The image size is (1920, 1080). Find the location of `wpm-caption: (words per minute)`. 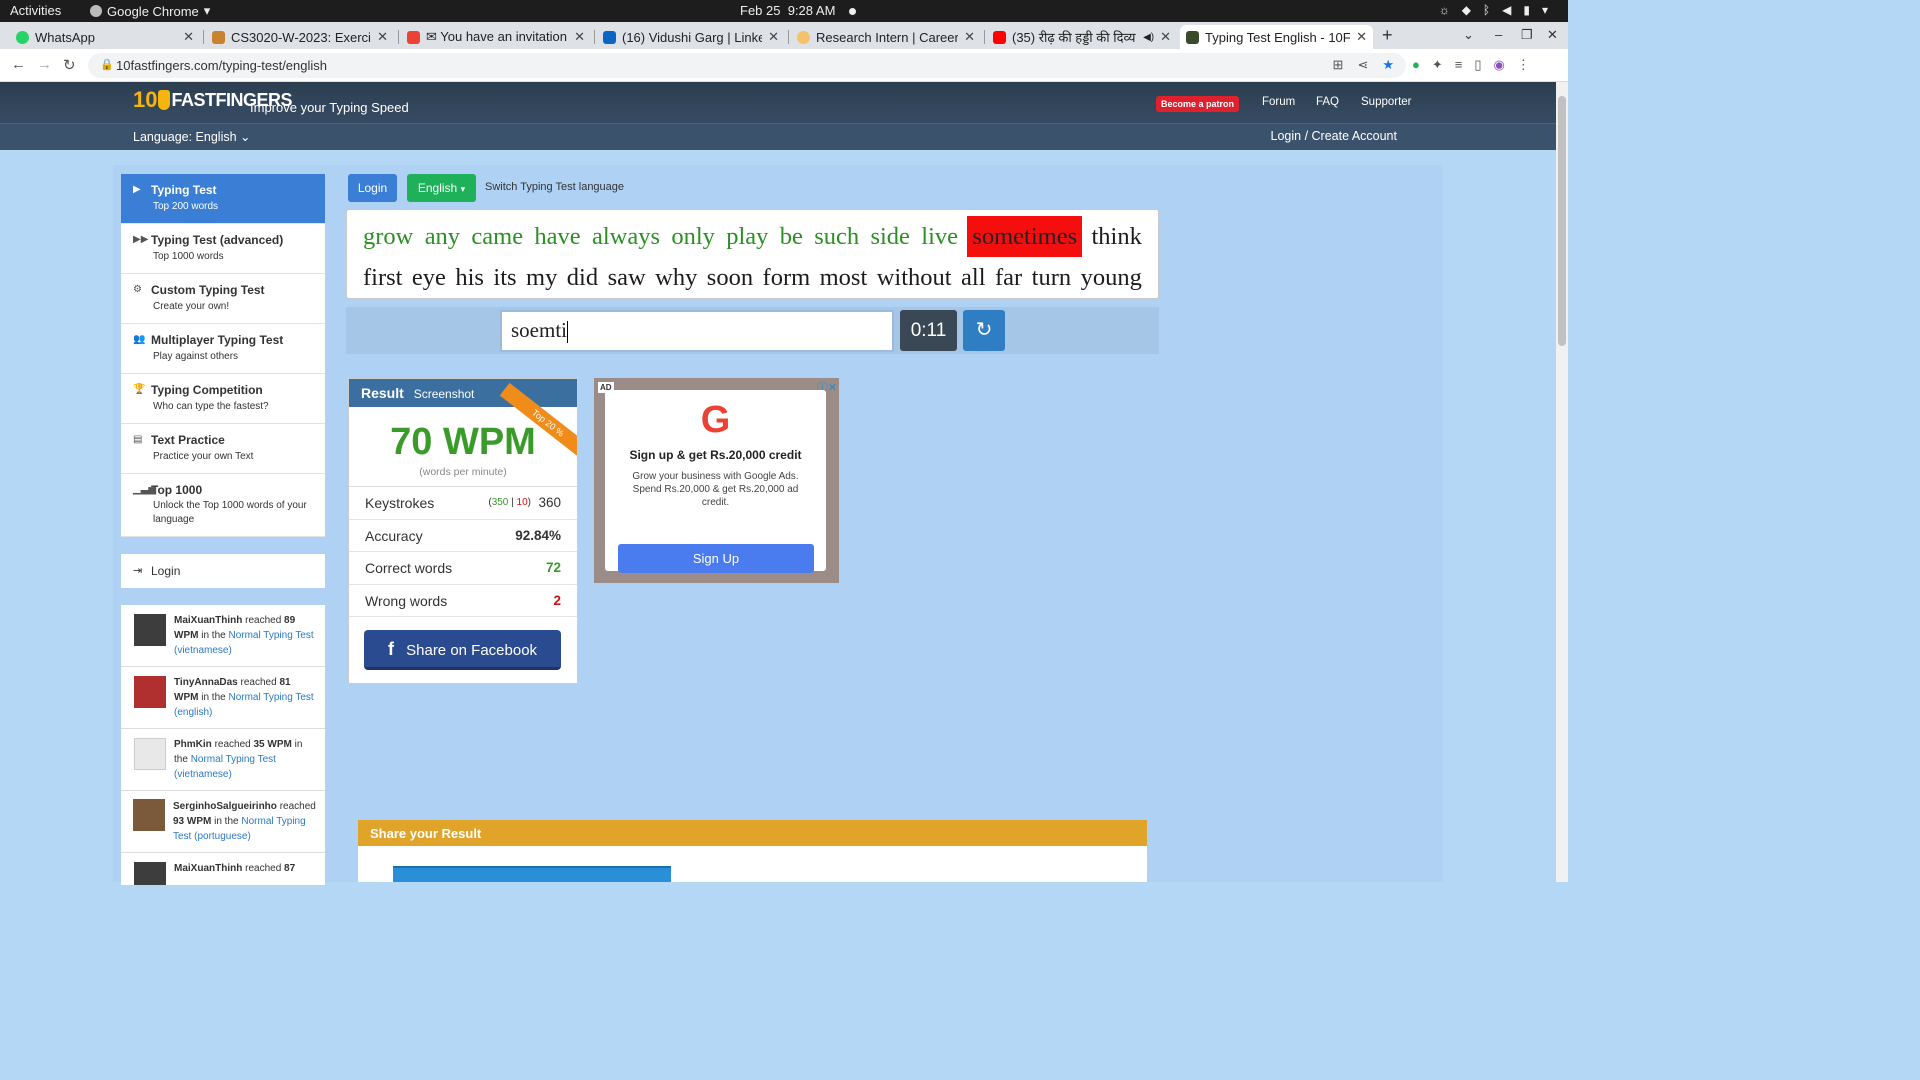

wpm-caption: (words per minute) is located at coordinates (463, 476).